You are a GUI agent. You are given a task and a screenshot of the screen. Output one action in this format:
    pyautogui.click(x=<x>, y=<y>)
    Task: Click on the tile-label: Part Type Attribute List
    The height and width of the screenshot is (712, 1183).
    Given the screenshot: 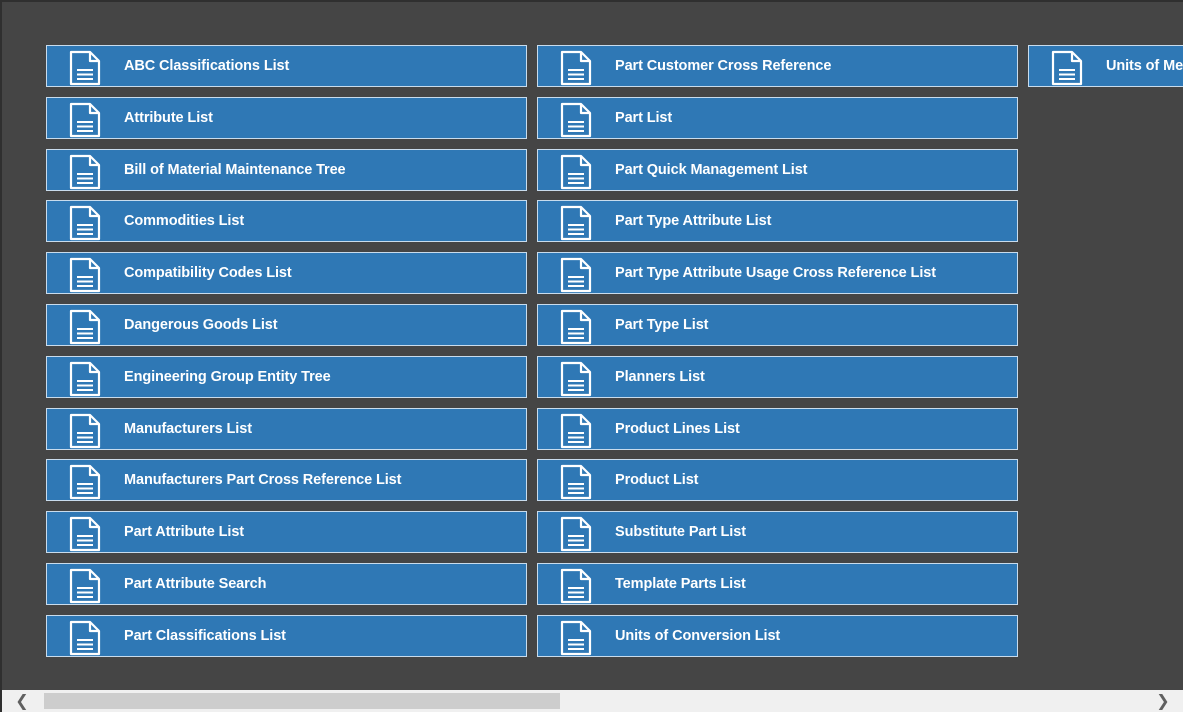 What is the action you would take?
    pyautogui.click(x=693, y=221)
    